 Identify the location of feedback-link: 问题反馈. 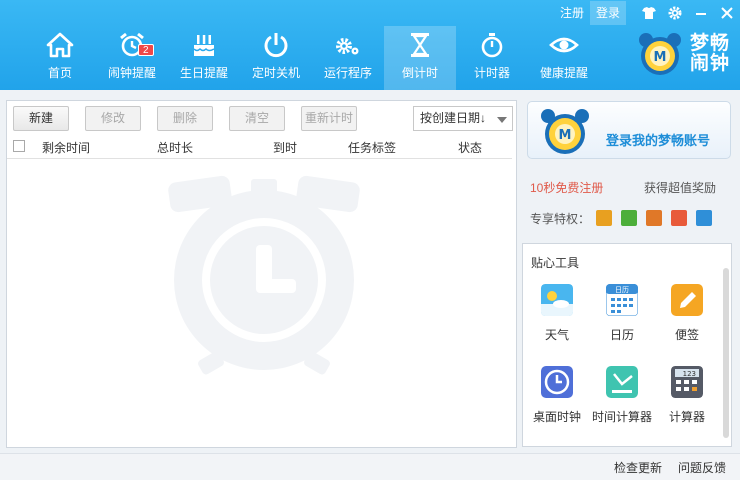
(702, 467).